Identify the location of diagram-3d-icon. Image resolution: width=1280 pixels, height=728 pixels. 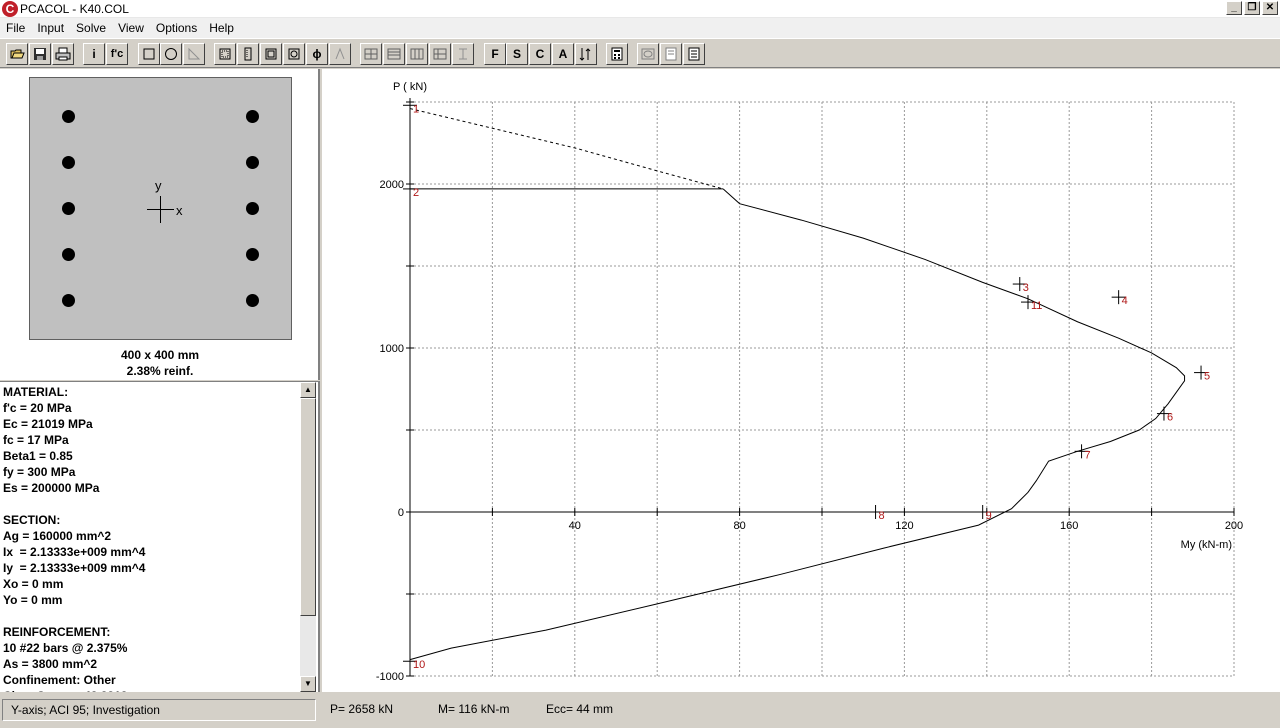
(648, 54).